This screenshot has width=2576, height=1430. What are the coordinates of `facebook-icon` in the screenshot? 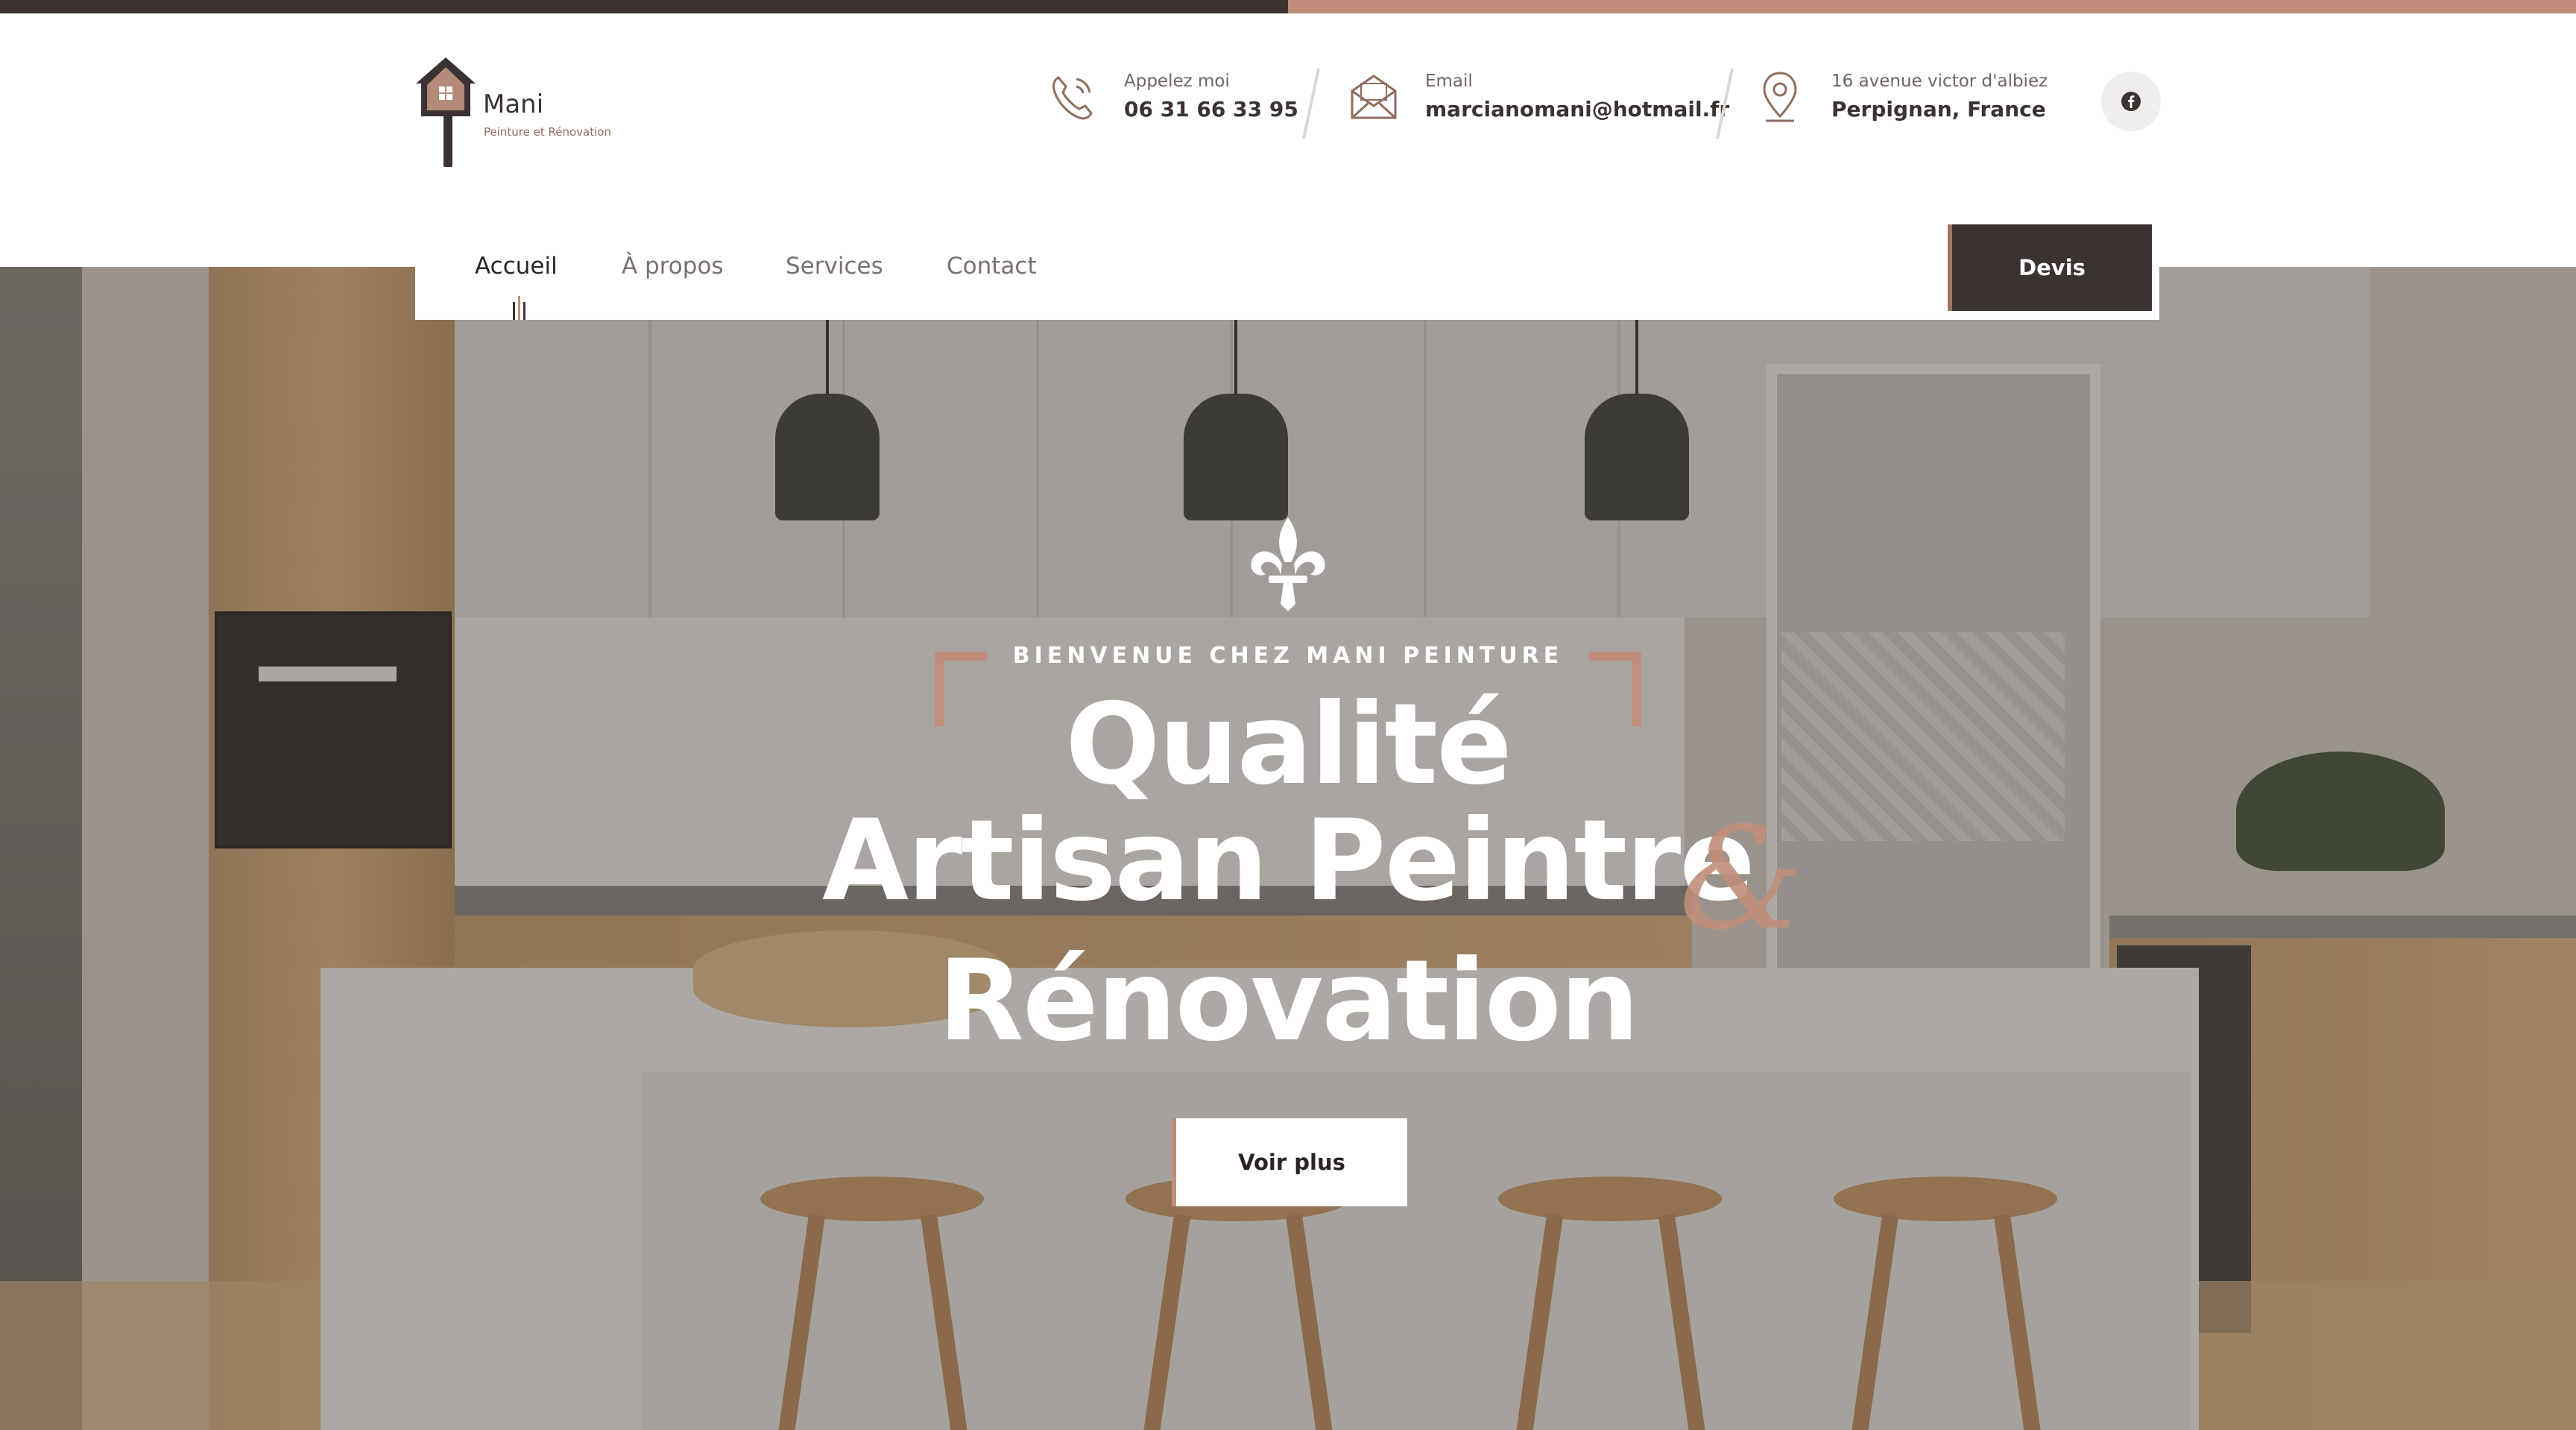 It's located at (2131, 101).